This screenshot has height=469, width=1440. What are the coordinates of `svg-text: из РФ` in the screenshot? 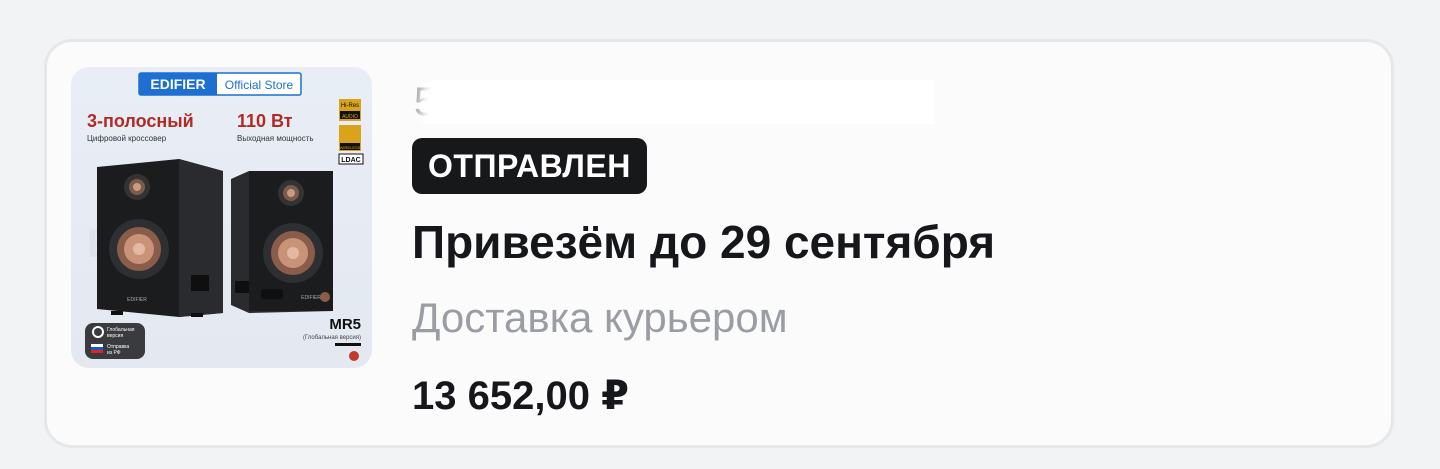 It's located at (114, 353).